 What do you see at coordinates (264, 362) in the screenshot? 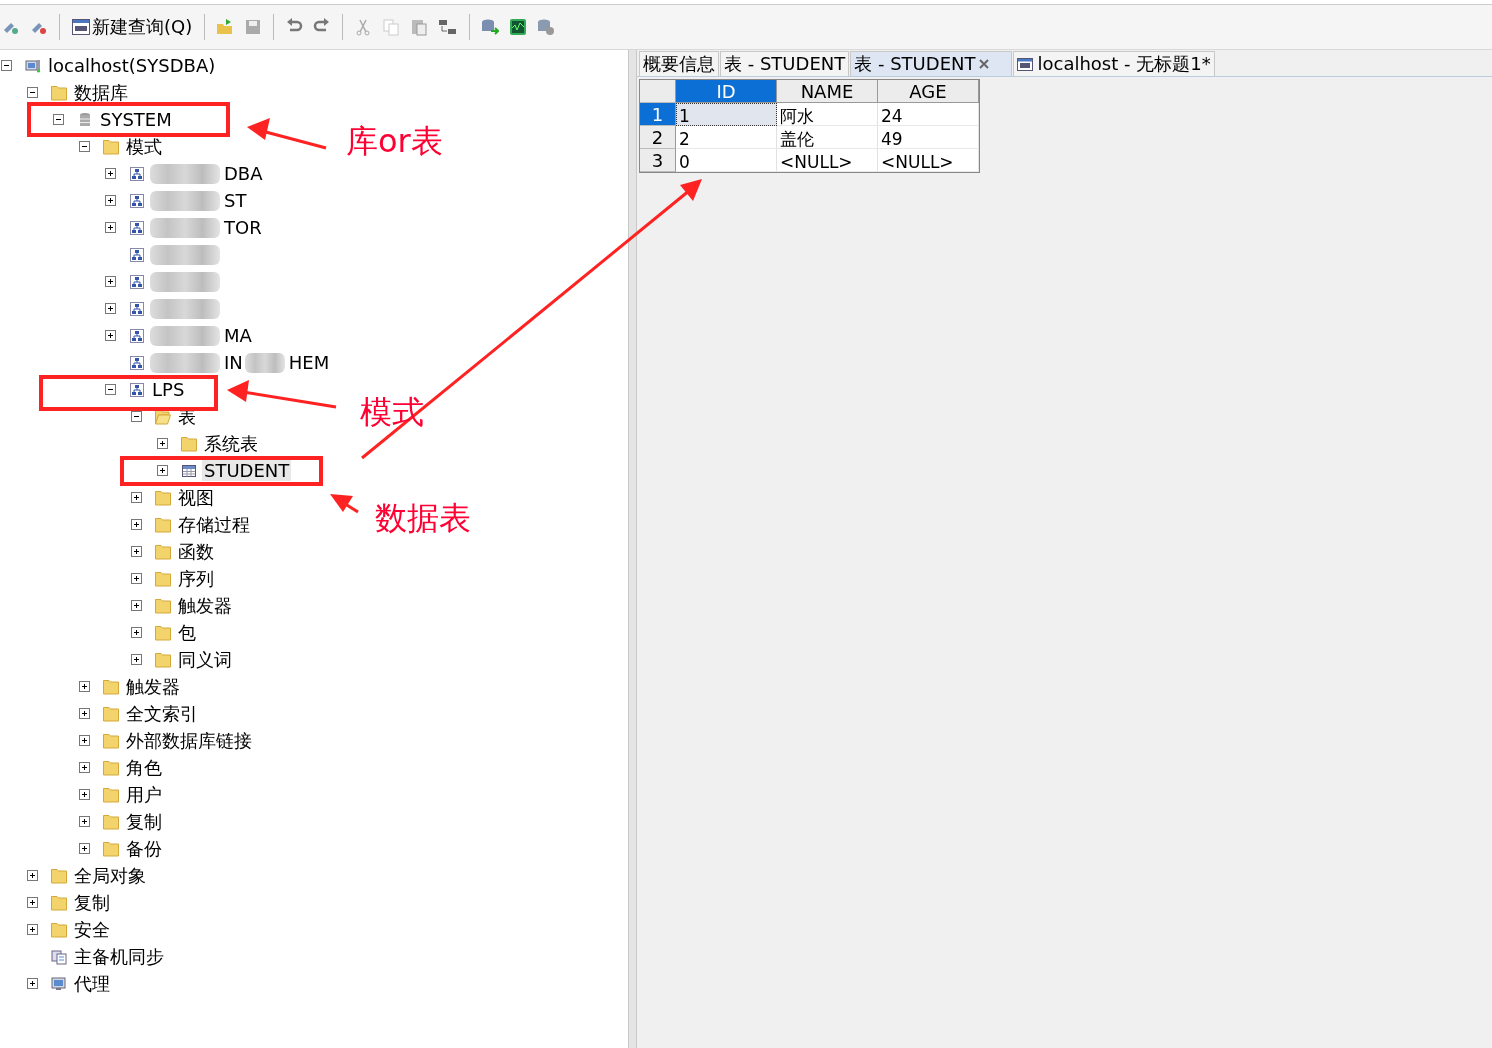
I see `blurred-area` at bounding box center [264, 362].